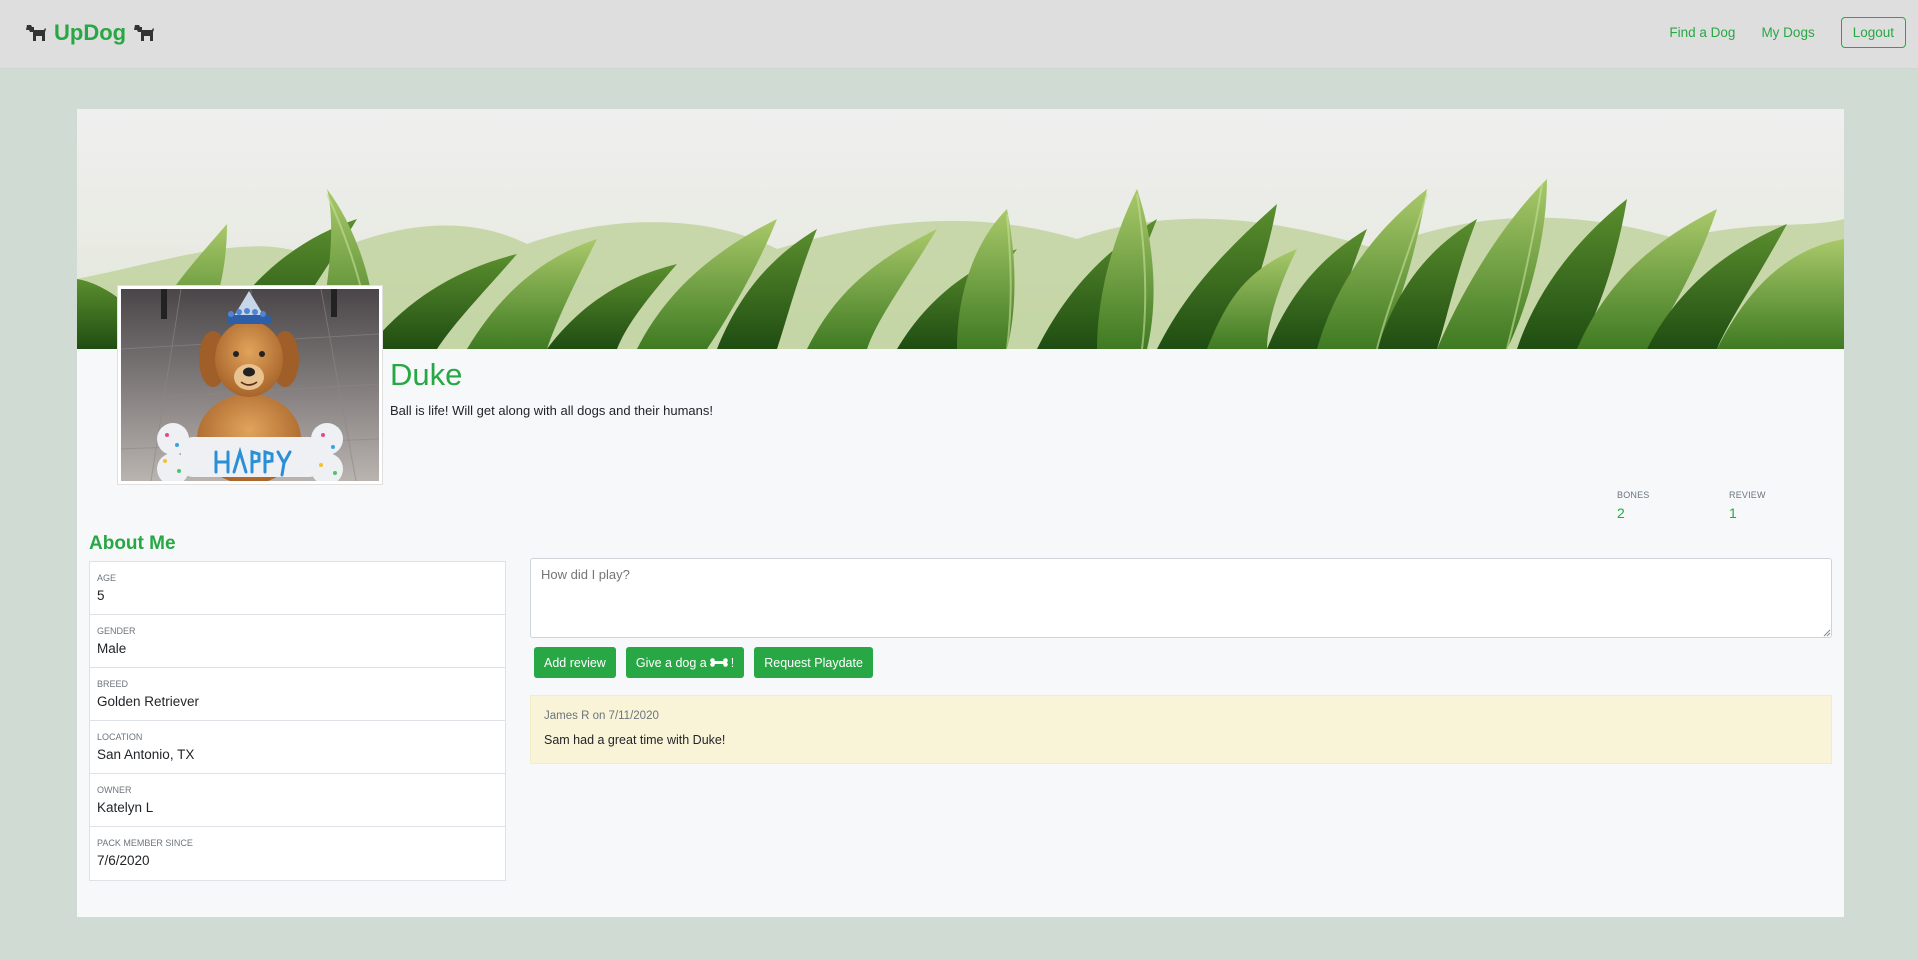 Image resolution: width=1918 pixels, height=960 pixels. I want to click on brand: UpDog, so click(90, 33).